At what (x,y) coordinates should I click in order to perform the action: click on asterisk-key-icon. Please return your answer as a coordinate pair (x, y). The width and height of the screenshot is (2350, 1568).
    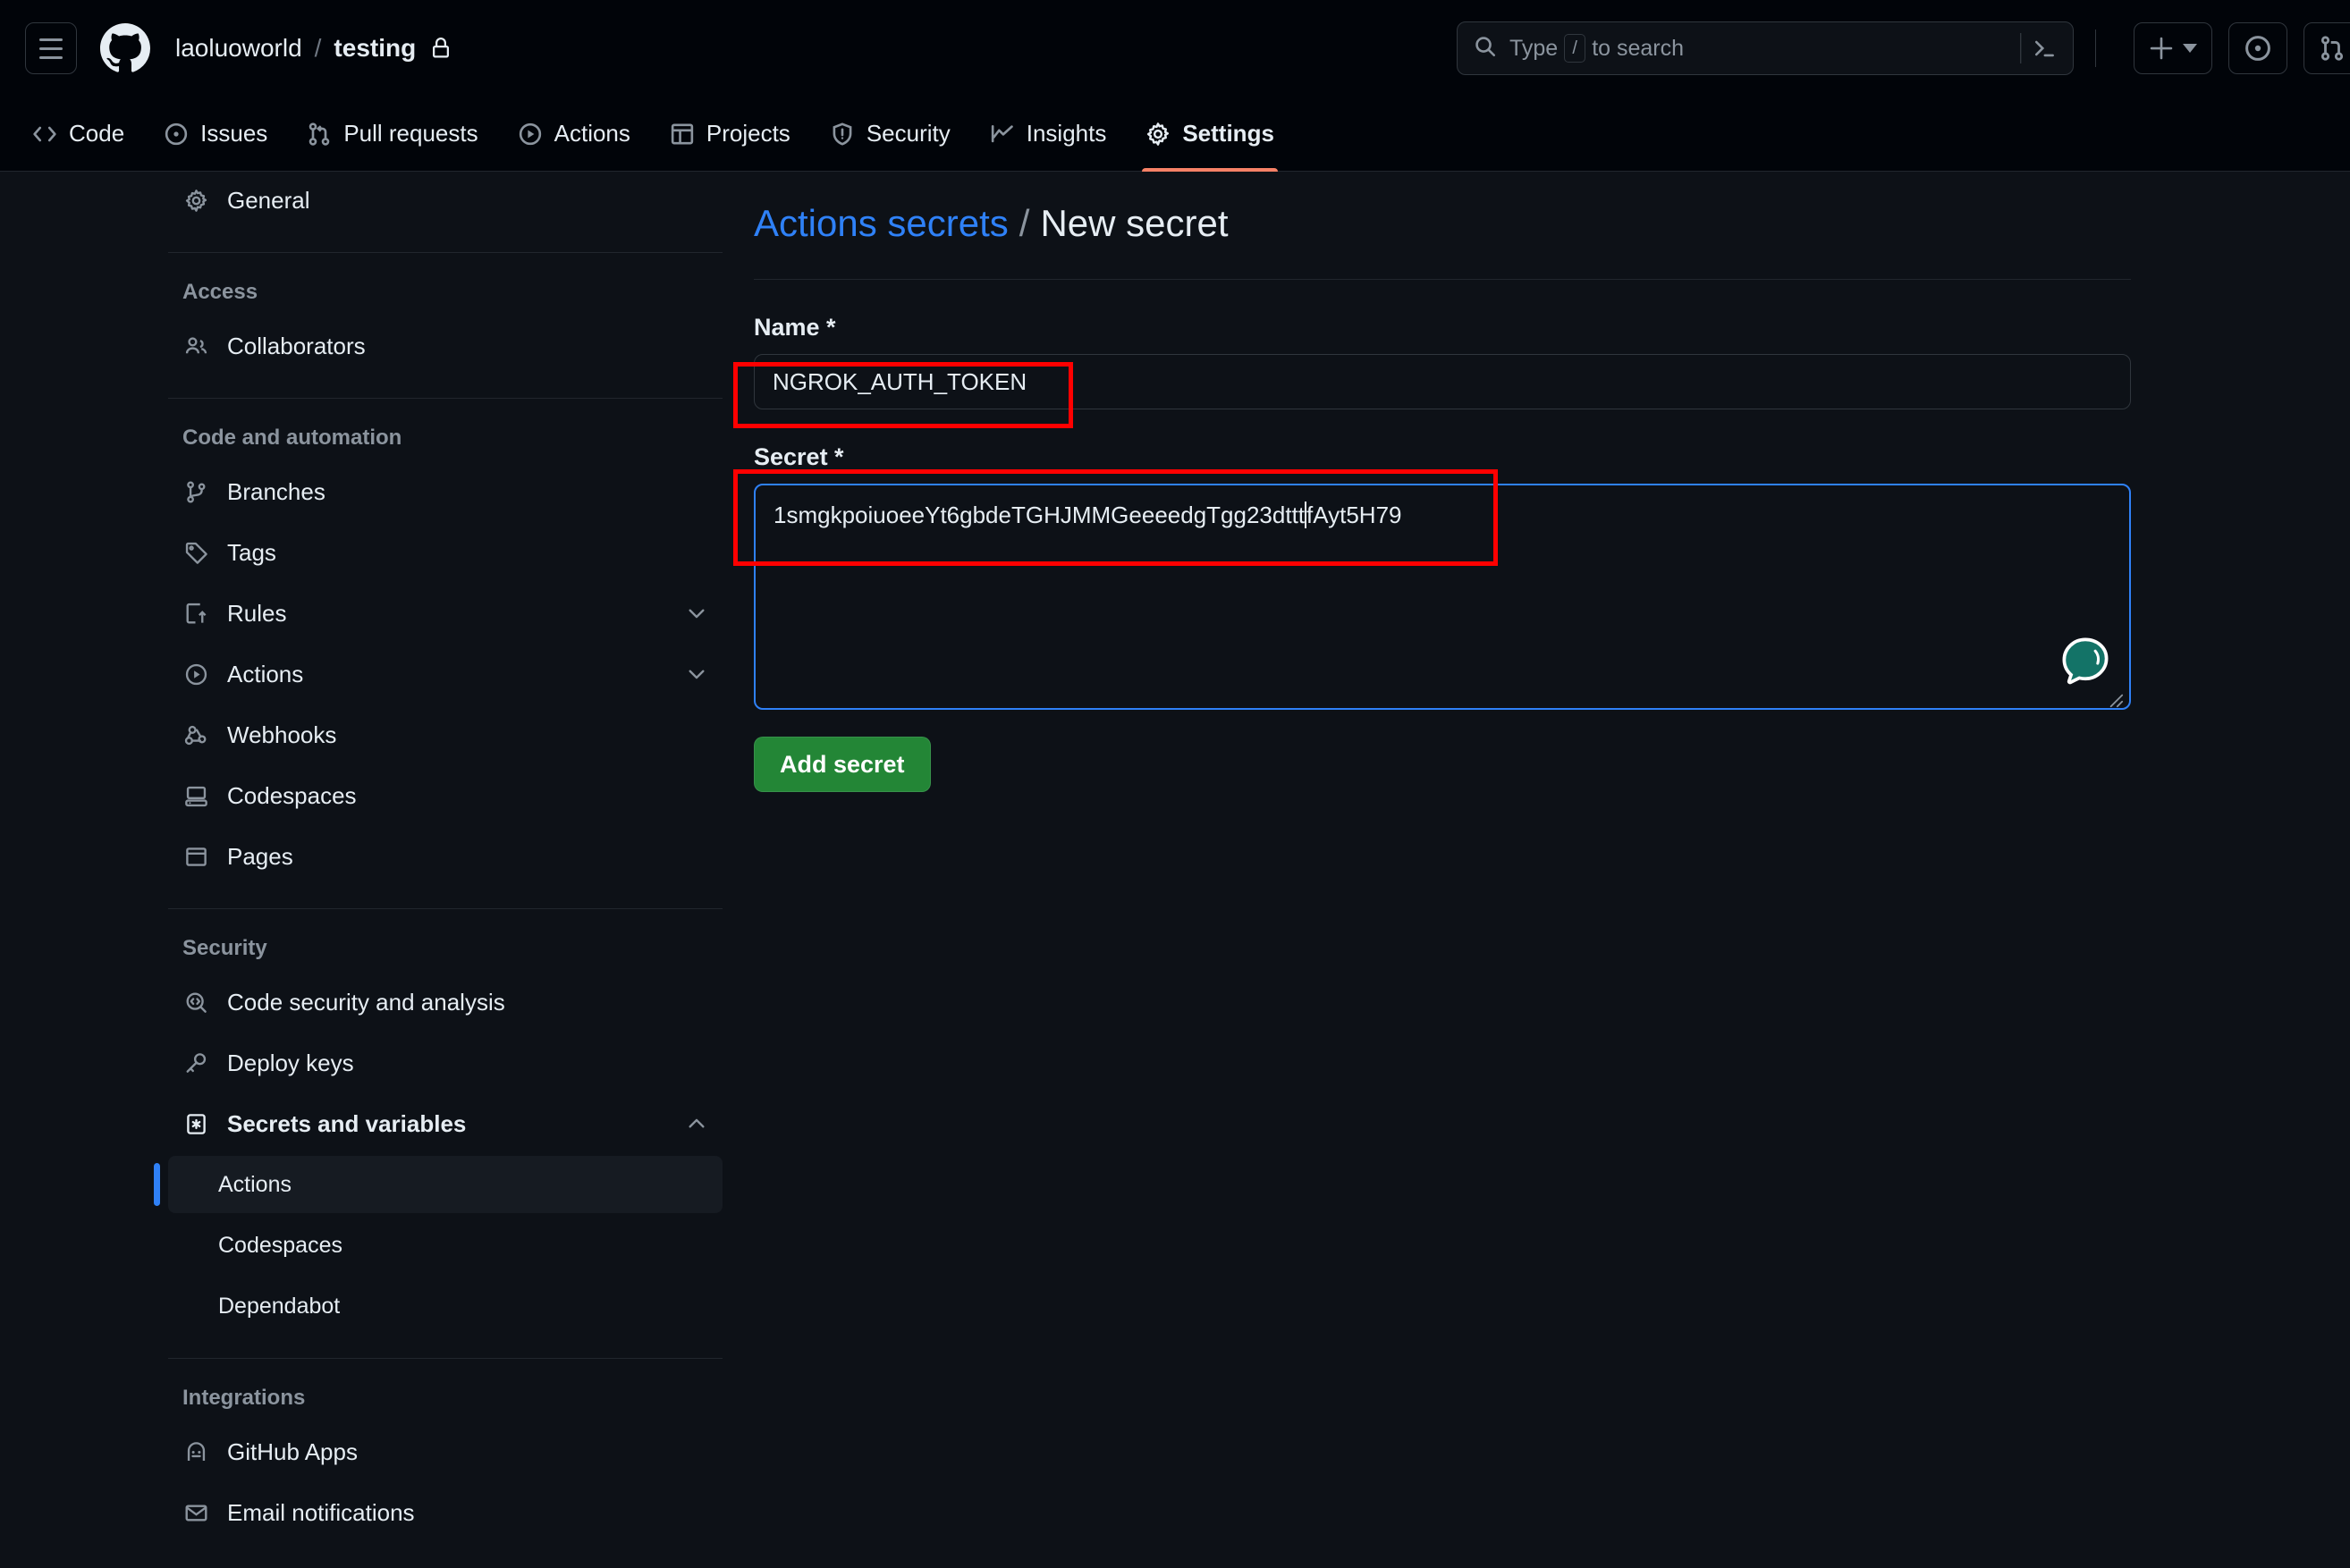
    Looking at the image, I should click on (195, 1124).